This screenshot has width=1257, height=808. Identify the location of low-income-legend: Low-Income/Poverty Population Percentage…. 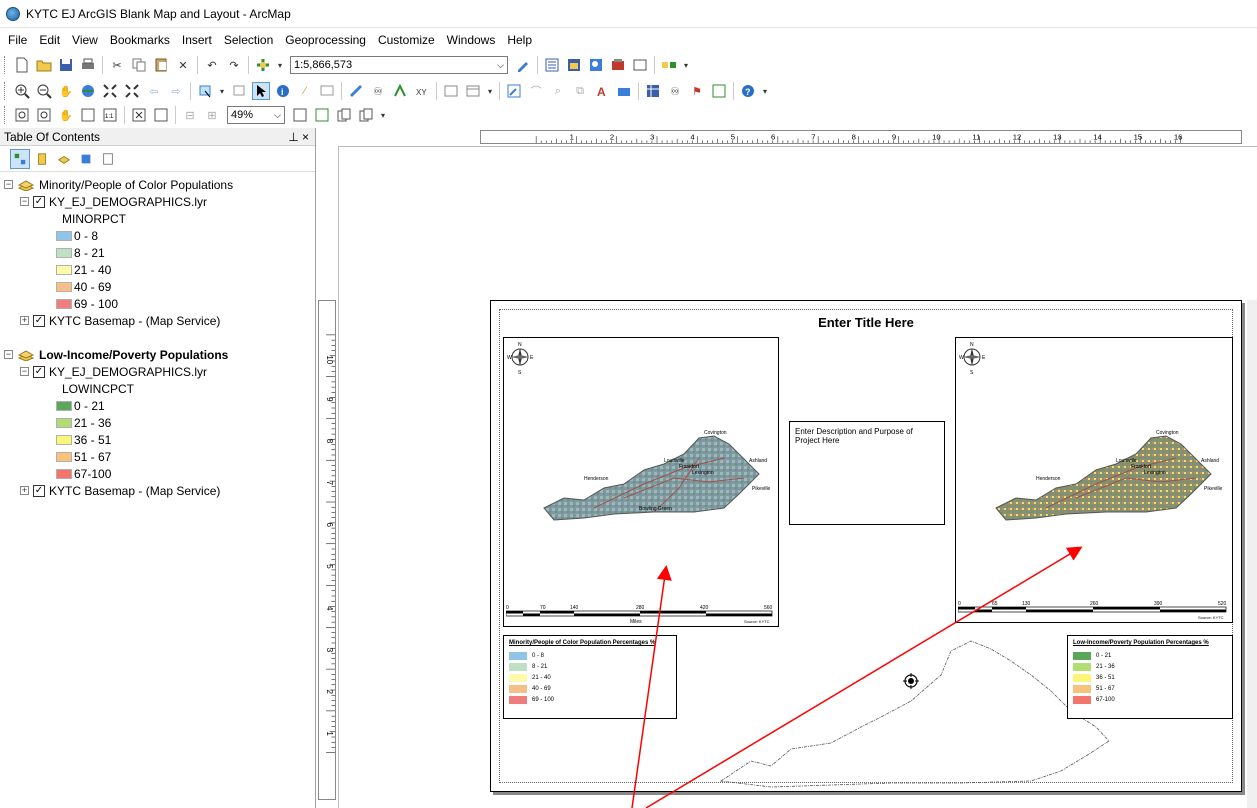
(1150, 677).